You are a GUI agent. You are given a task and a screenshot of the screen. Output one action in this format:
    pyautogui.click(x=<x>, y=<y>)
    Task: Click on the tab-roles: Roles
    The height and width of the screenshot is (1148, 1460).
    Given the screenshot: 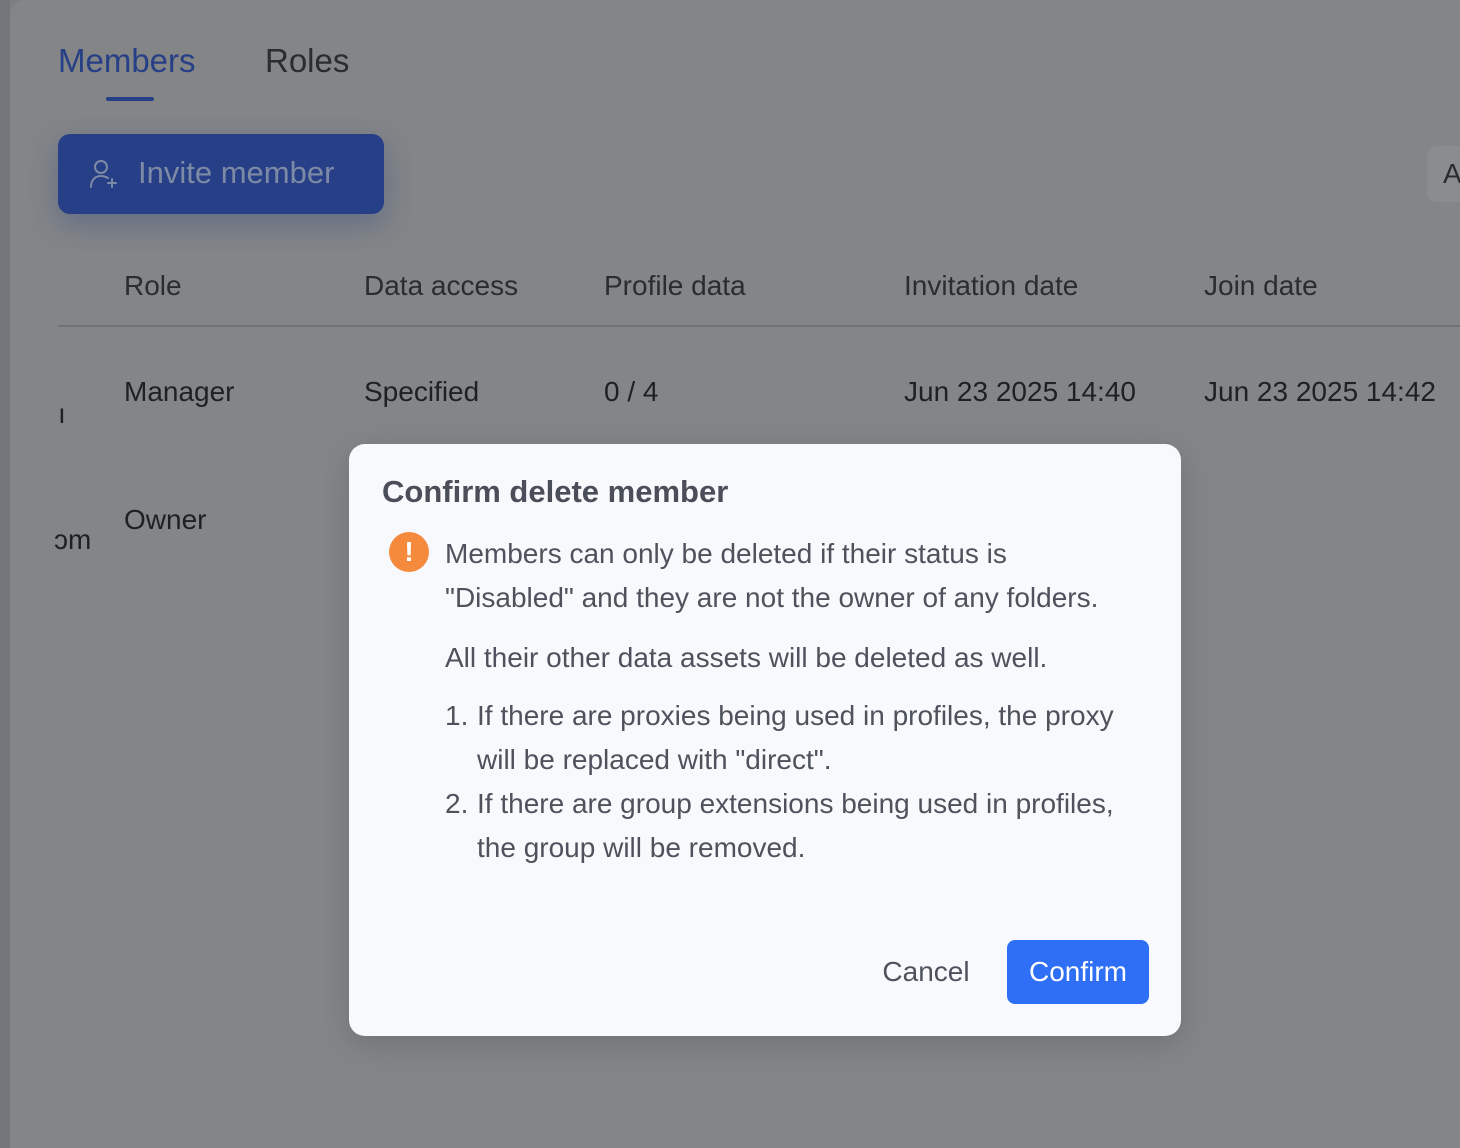 What is the action you would take?
    pyautogui.click(x=307, y=61)
    